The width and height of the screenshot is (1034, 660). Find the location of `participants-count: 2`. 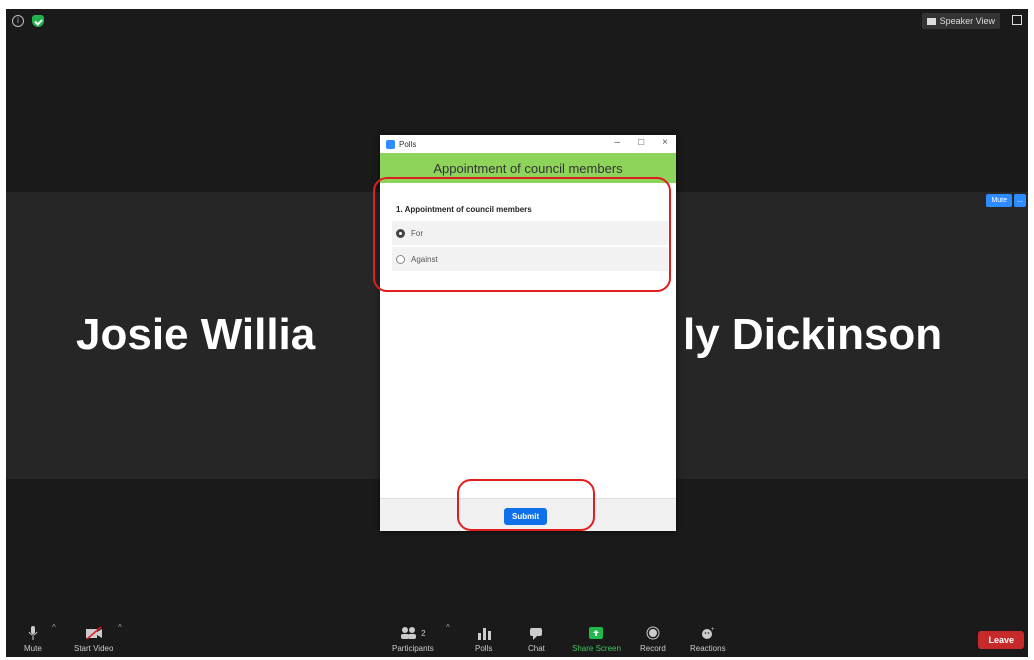

participants-count: 2 is located at coordinates (423, 633).